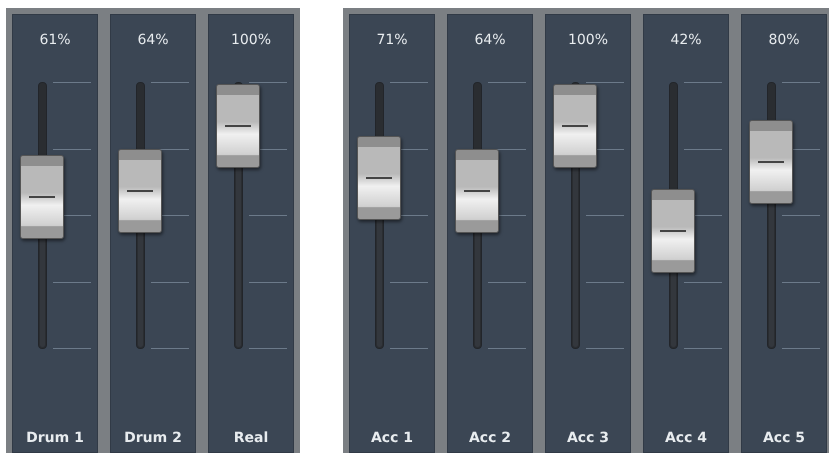  Describe the element at coordinates (392, 438) in the screenshot. I see `channel-name: Acc 1` at that location.